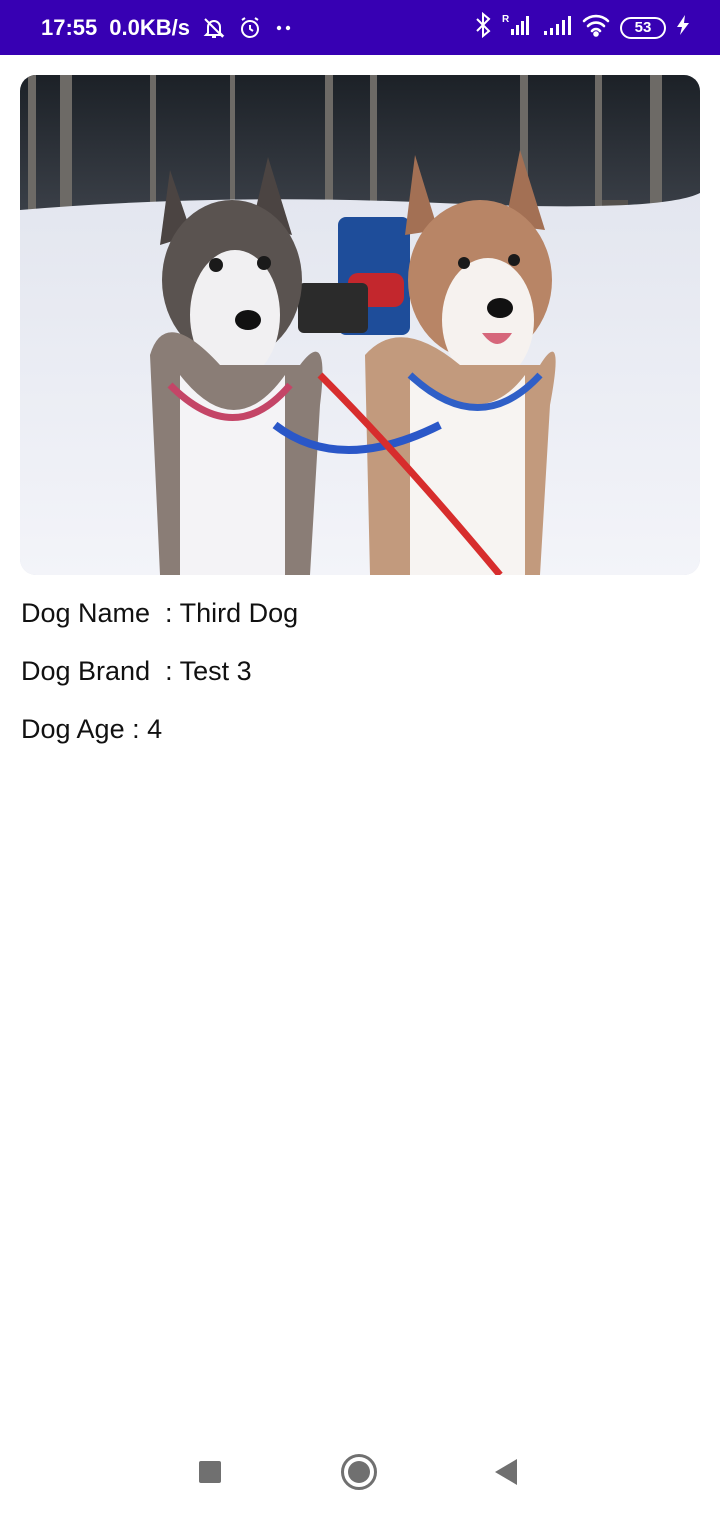 This screenshot has height=1520, width=720. I want to click on battery-icon: 53, so click(643, 27).